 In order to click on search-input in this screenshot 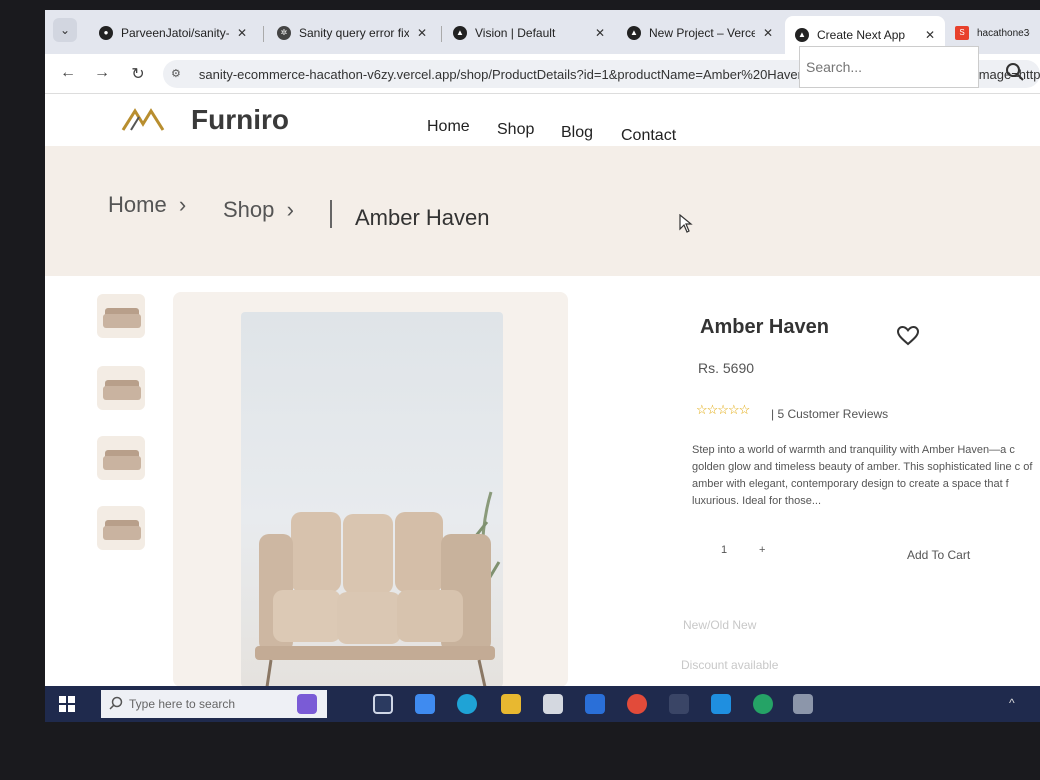, I will do `click(889, 67)`.